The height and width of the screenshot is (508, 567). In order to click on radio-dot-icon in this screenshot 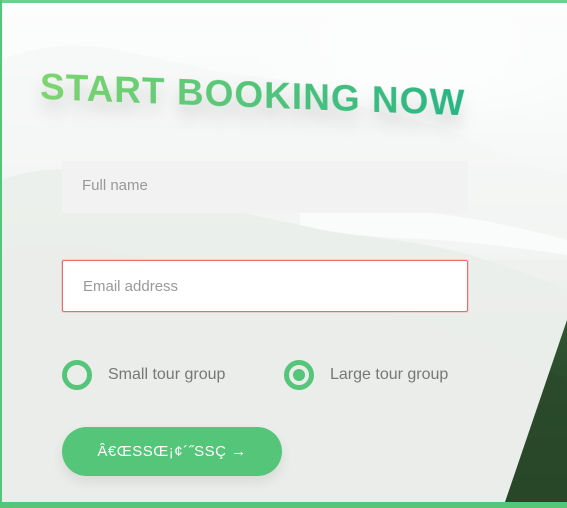, I will do `click(299, 375)`.